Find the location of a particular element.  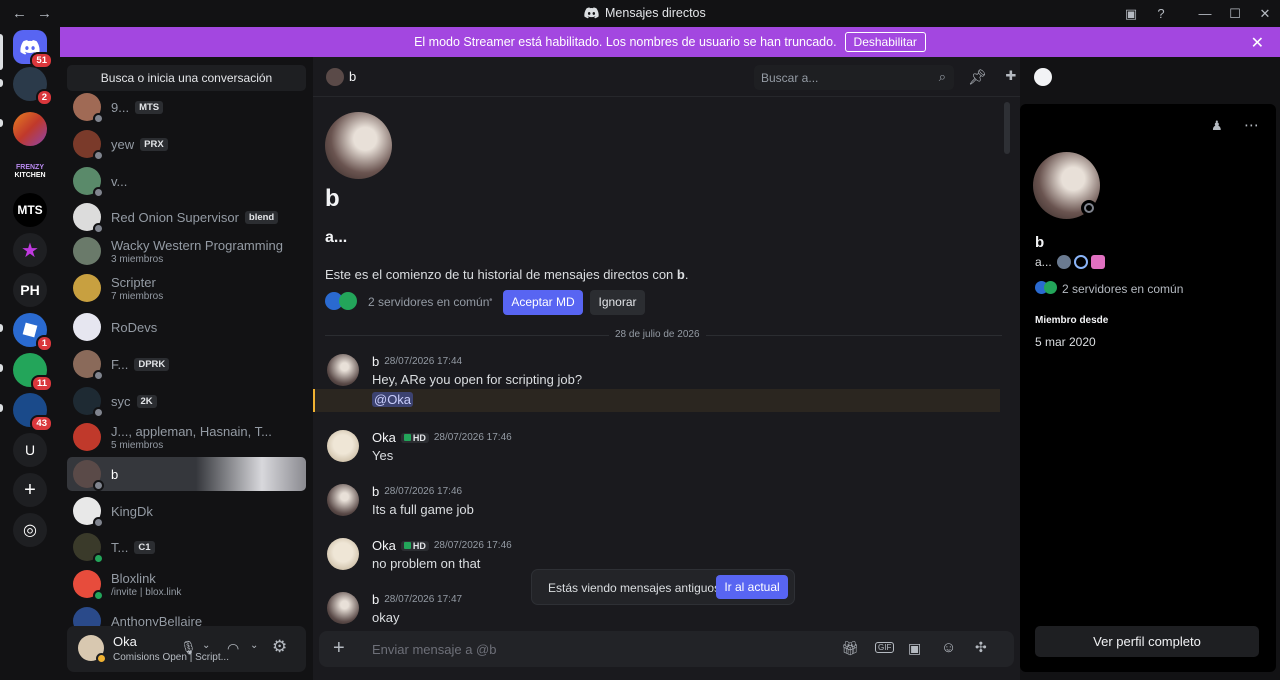

server-icon-blue: 43 is located at coordinates (33, 412).